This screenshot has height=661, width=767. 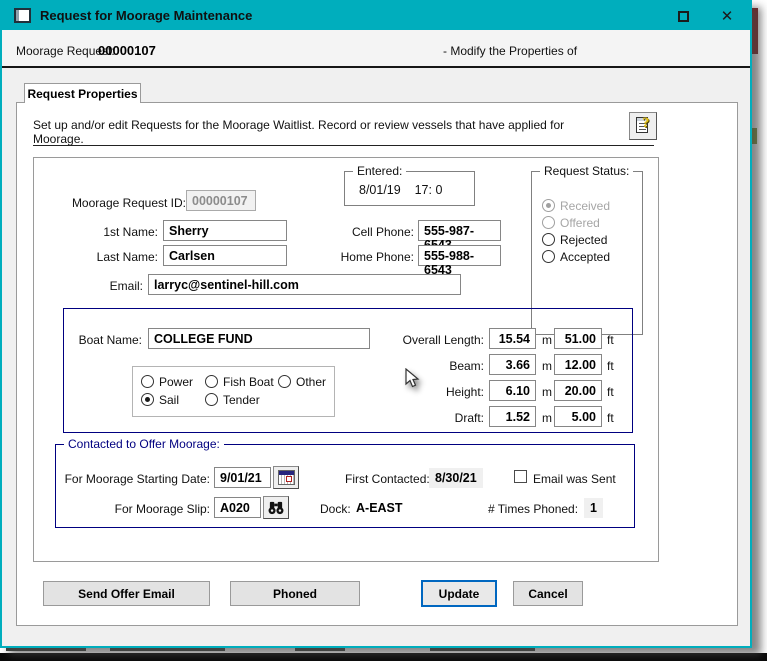 I want to click on email-label: Email:, so click(x=126, y=286).